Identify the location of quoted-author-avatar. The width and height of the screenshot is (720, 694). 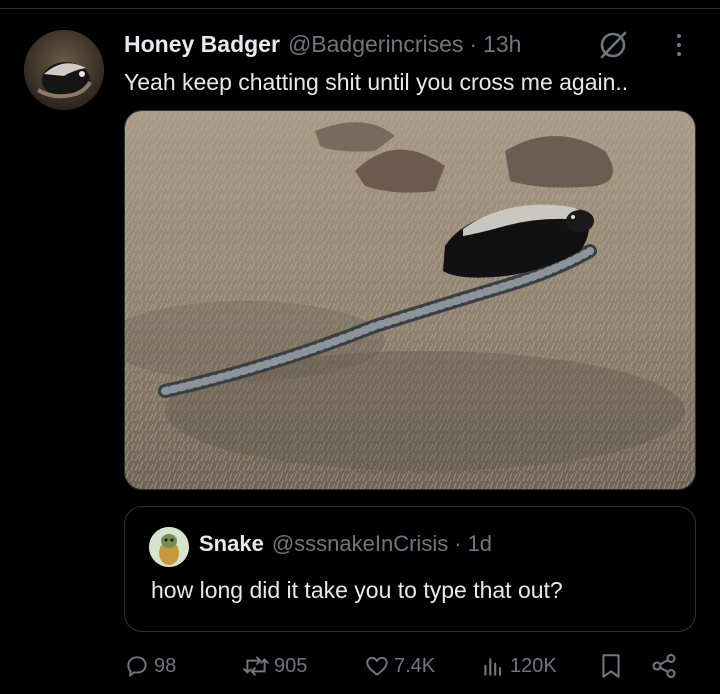
(169, 547).